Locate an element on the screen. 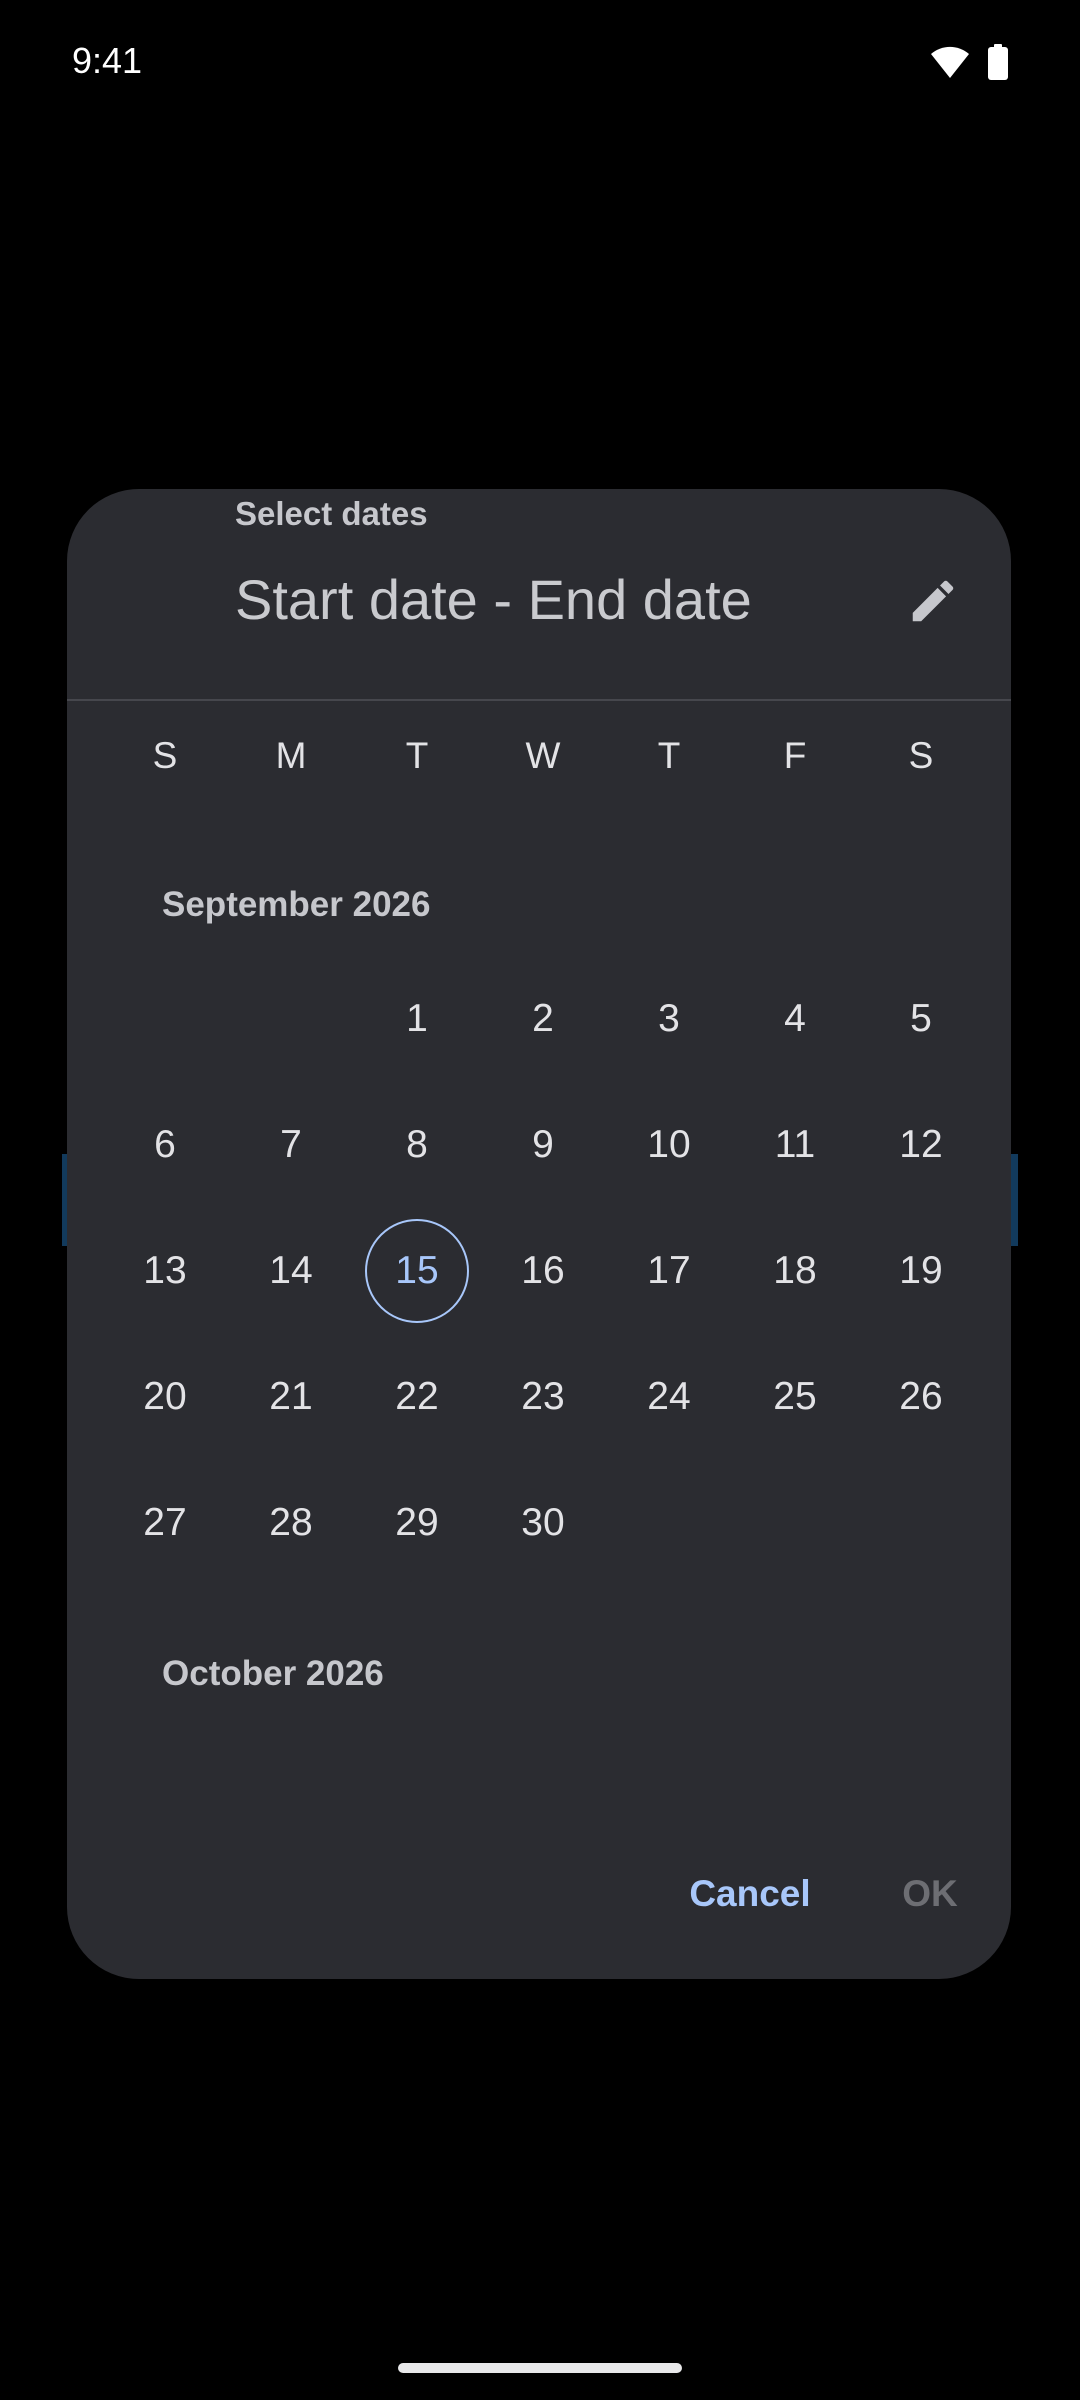 This screenshot has height=2400, width=1080. day-cell: 29 is located at coordinates (417, 1523).